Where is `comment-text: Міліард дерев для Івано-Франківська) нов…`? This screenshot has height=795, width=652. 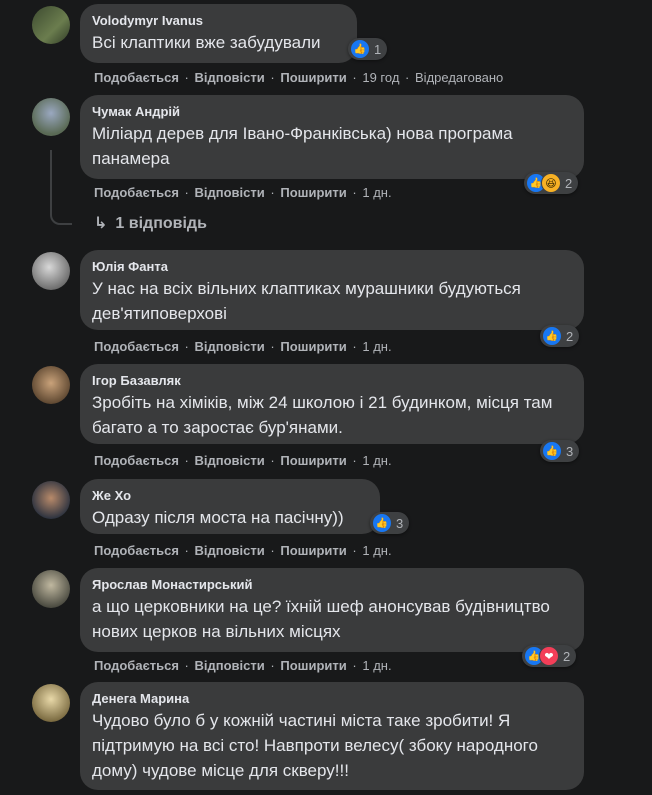
comment-text: Міліард дерев для Івано-Франківська) нов… is located at coordinates (302, 146).